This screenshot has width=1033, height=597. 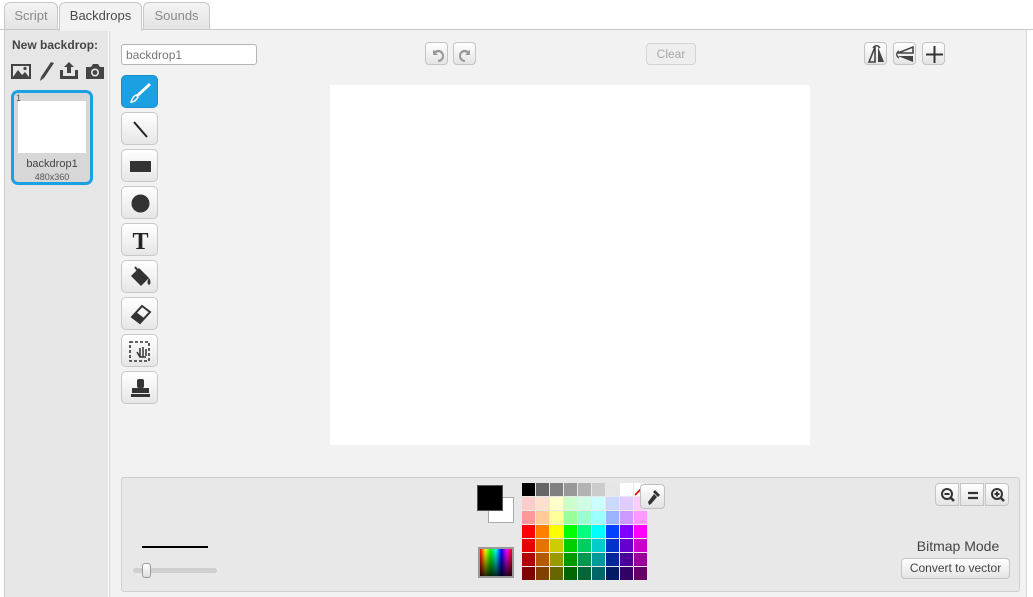 I want to click on eraser-icon, so click(x=141, y=314).